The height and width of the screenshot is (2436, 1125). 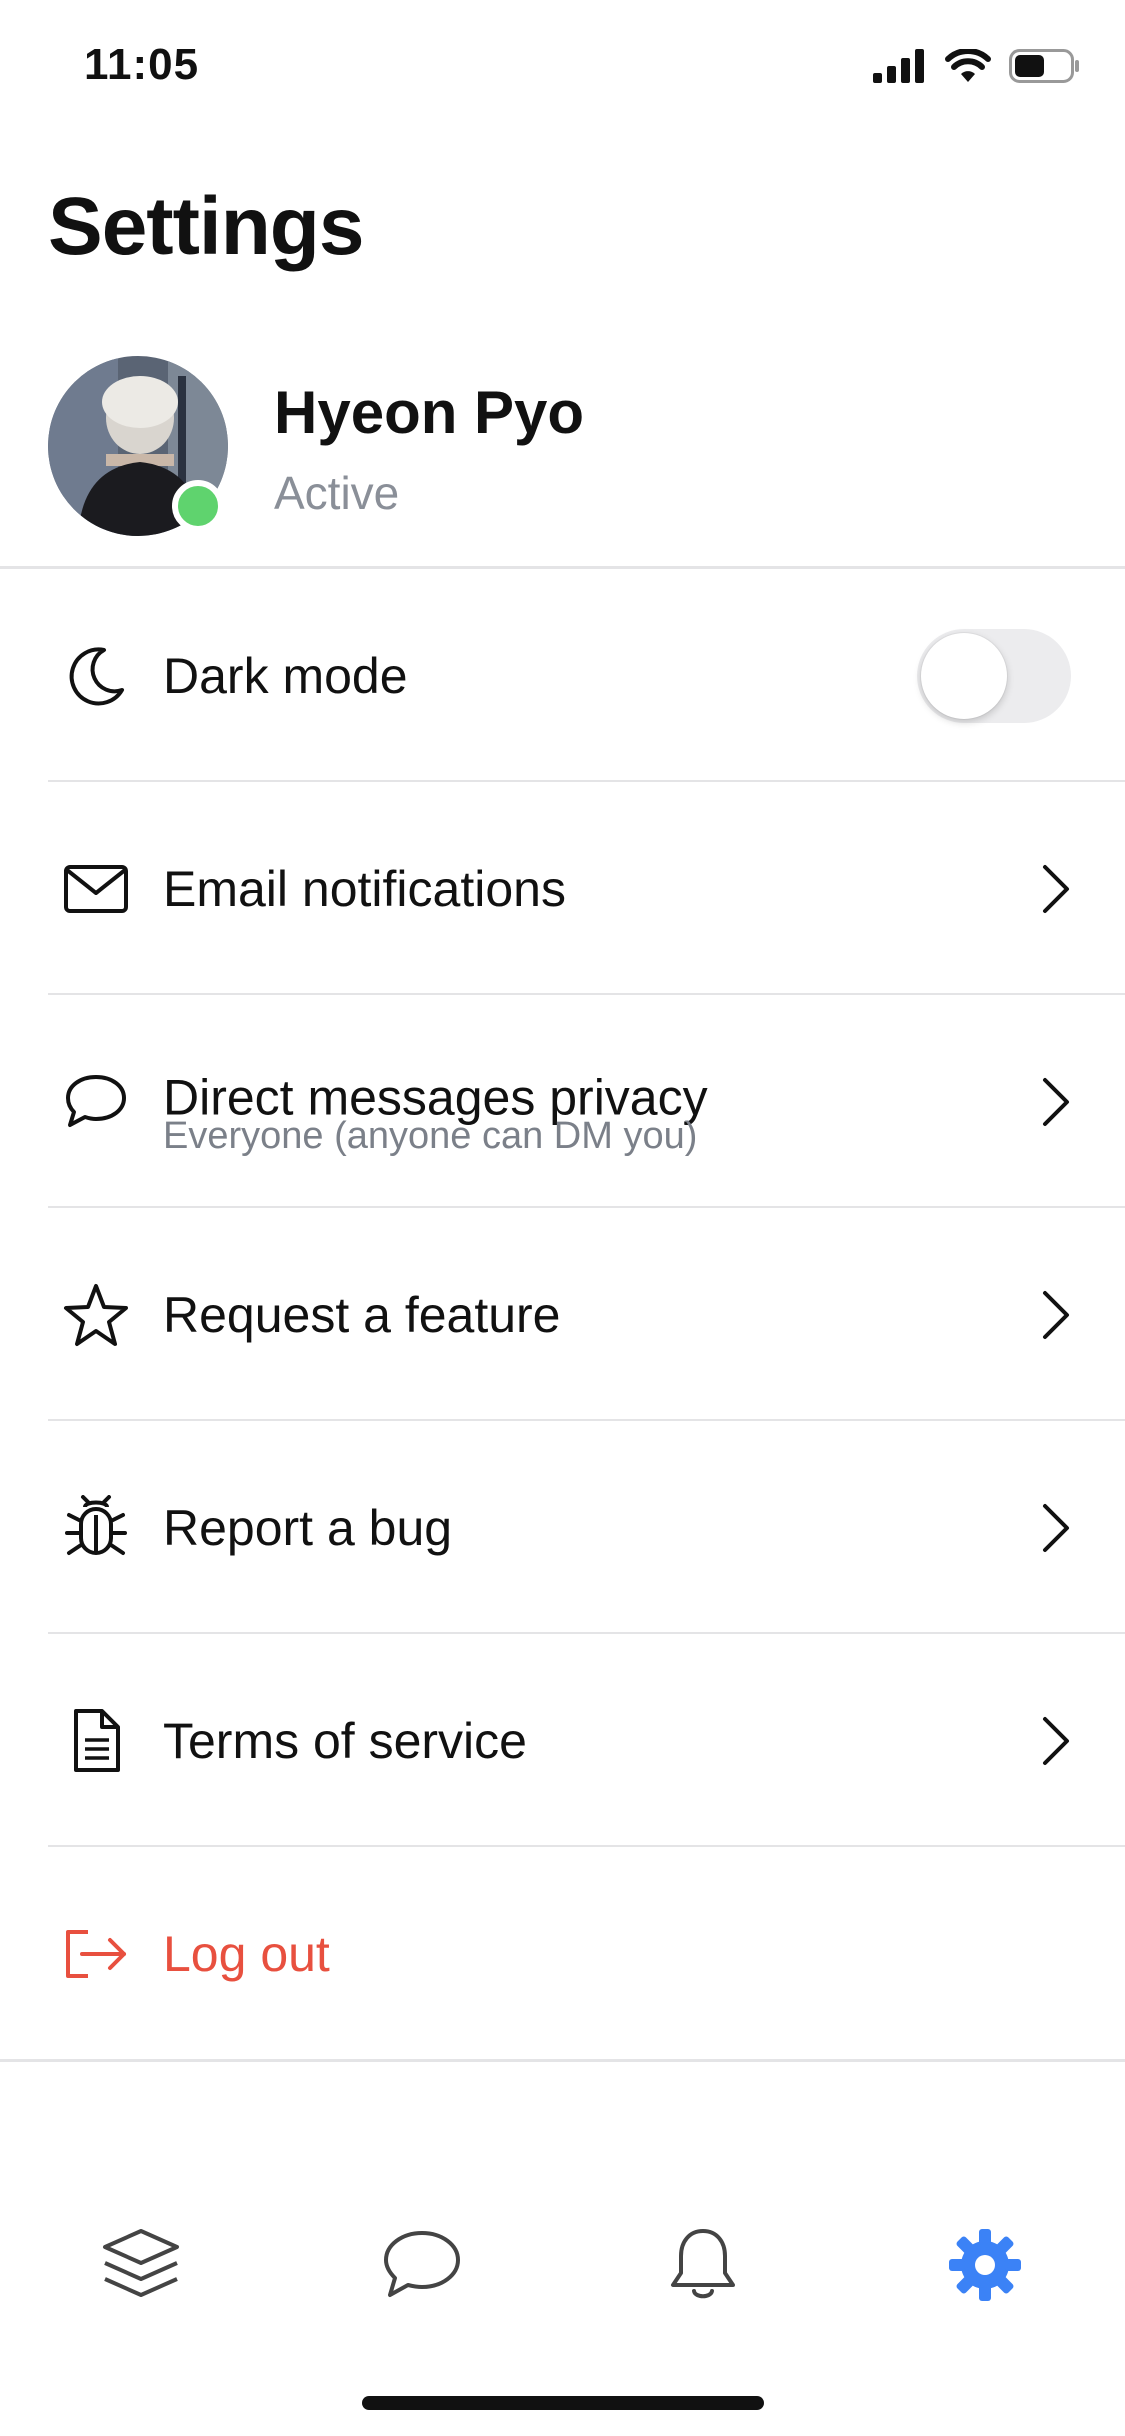 I want to click on document-icon, so click(x=96, y=1741).